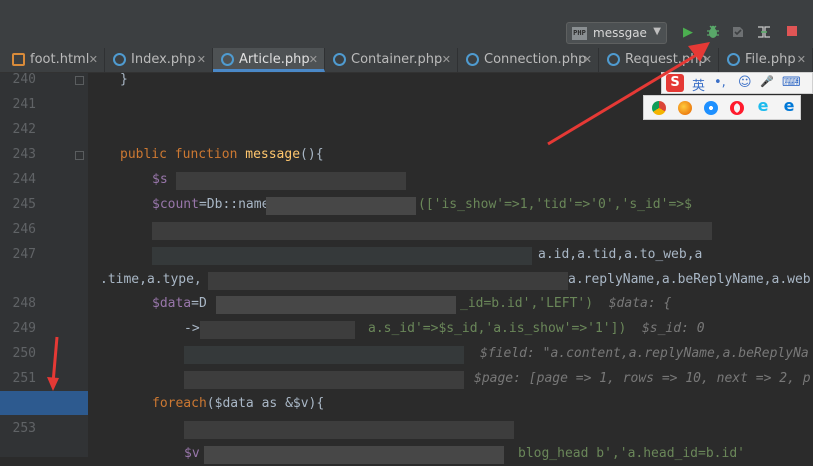  Describe the element at coordinates (620, 254) in the screenshot. I see `code-line-247: a.id,a.tid,a.to_web,a` at that location.